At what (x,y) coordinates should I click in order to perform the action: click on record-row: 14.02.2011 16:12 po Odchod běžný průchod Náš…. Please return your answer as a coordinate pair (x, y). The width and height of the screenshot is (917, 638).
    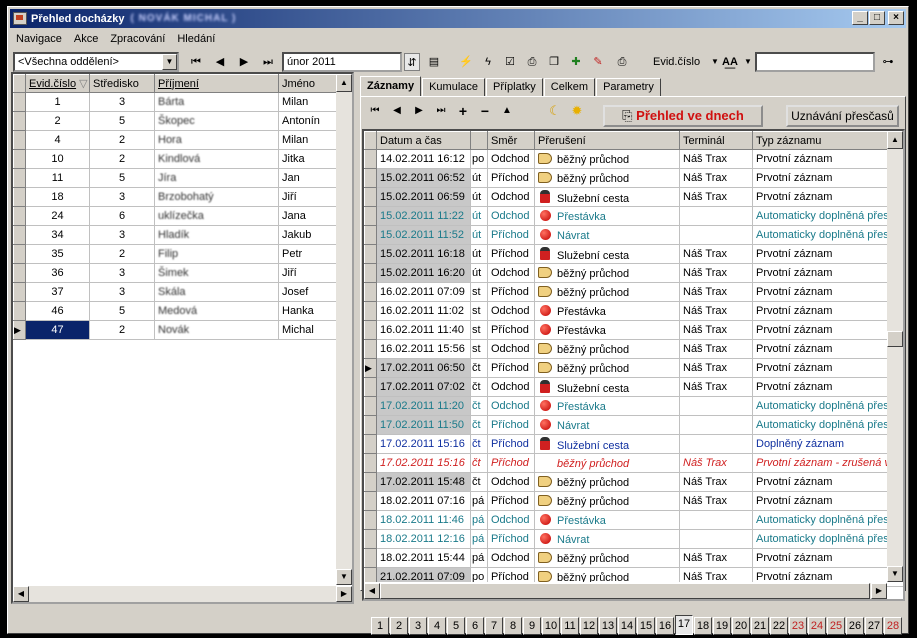
    Looking at the image, I should click on (633, 159).